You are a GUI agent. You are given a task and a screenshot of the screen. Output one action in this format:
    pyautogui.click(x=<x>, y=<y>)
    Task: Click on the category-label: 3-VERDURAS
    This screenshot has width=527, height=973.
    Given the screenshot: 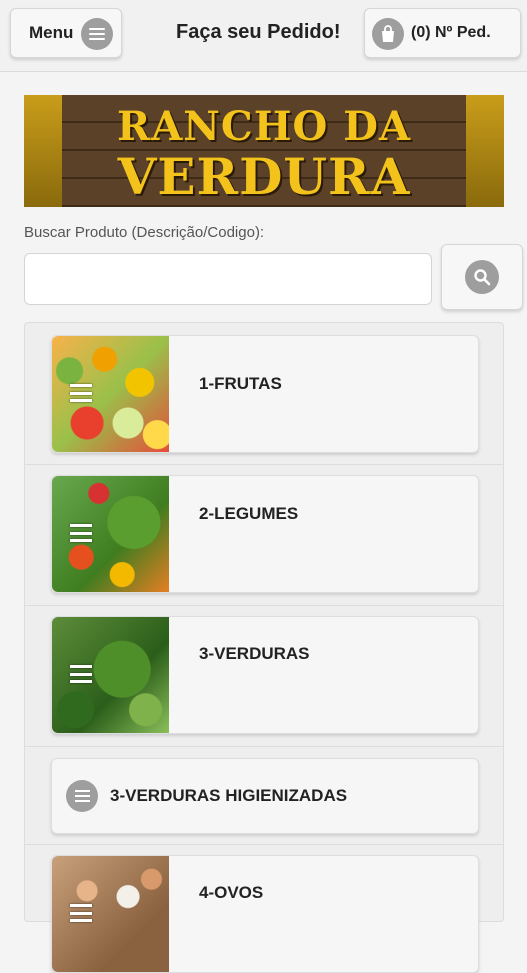 What is the action you would take?
    pyautogui.click(x=254, y=653)
    